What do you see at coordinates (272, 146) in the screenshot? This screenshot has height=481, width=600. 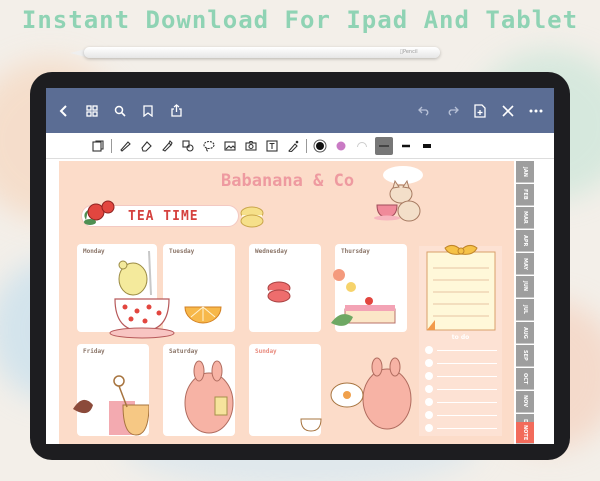 I see `text-icon` at bounding box center [272, 146].